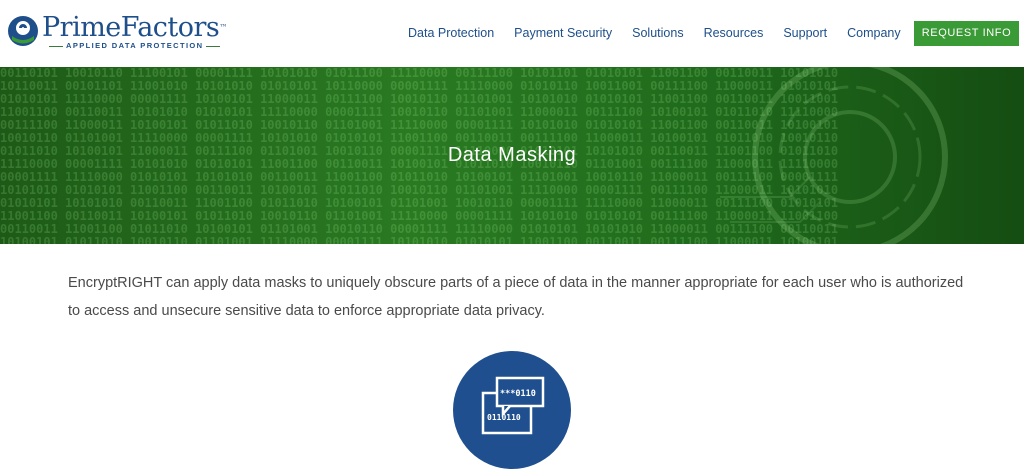  Describe the element at coordinates (657, 33) in the screenshot. I see `nav-solutions: Solutions` at that location.